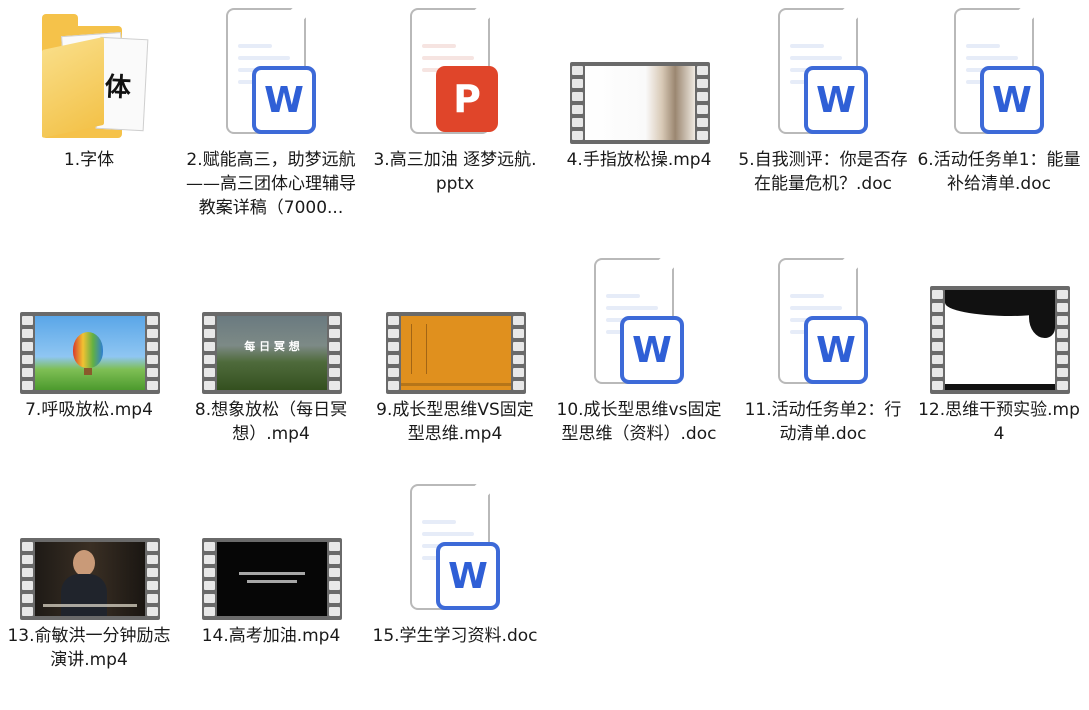 Image resolution: width=1089 pixels, height=710 pixels. Describe the element at coordinates (455, 422) in the screenshot. I see `file-name: 9.成长型思维VS固定型思维.mp4` at that location.